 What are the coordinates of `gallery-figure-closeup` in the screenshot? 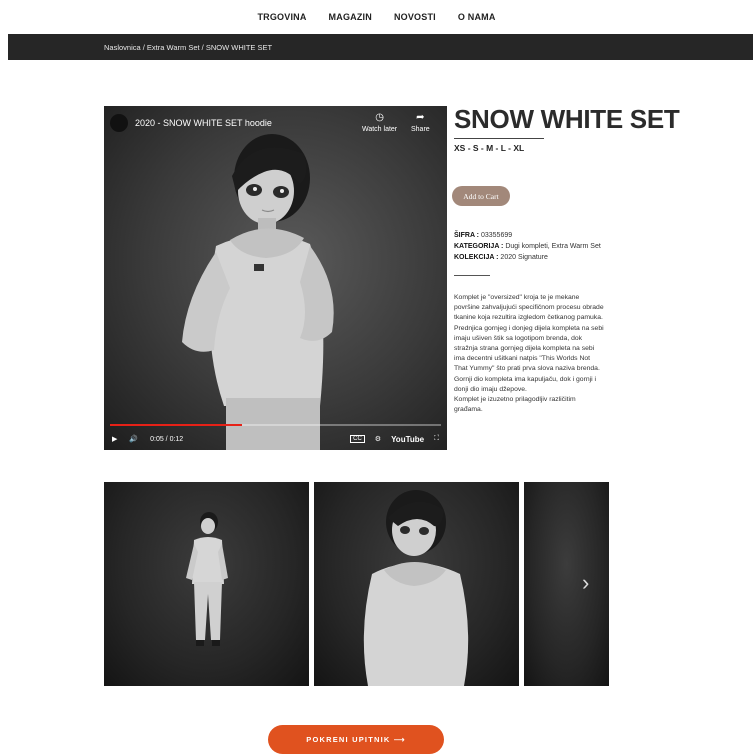 It's located at (416, 588).